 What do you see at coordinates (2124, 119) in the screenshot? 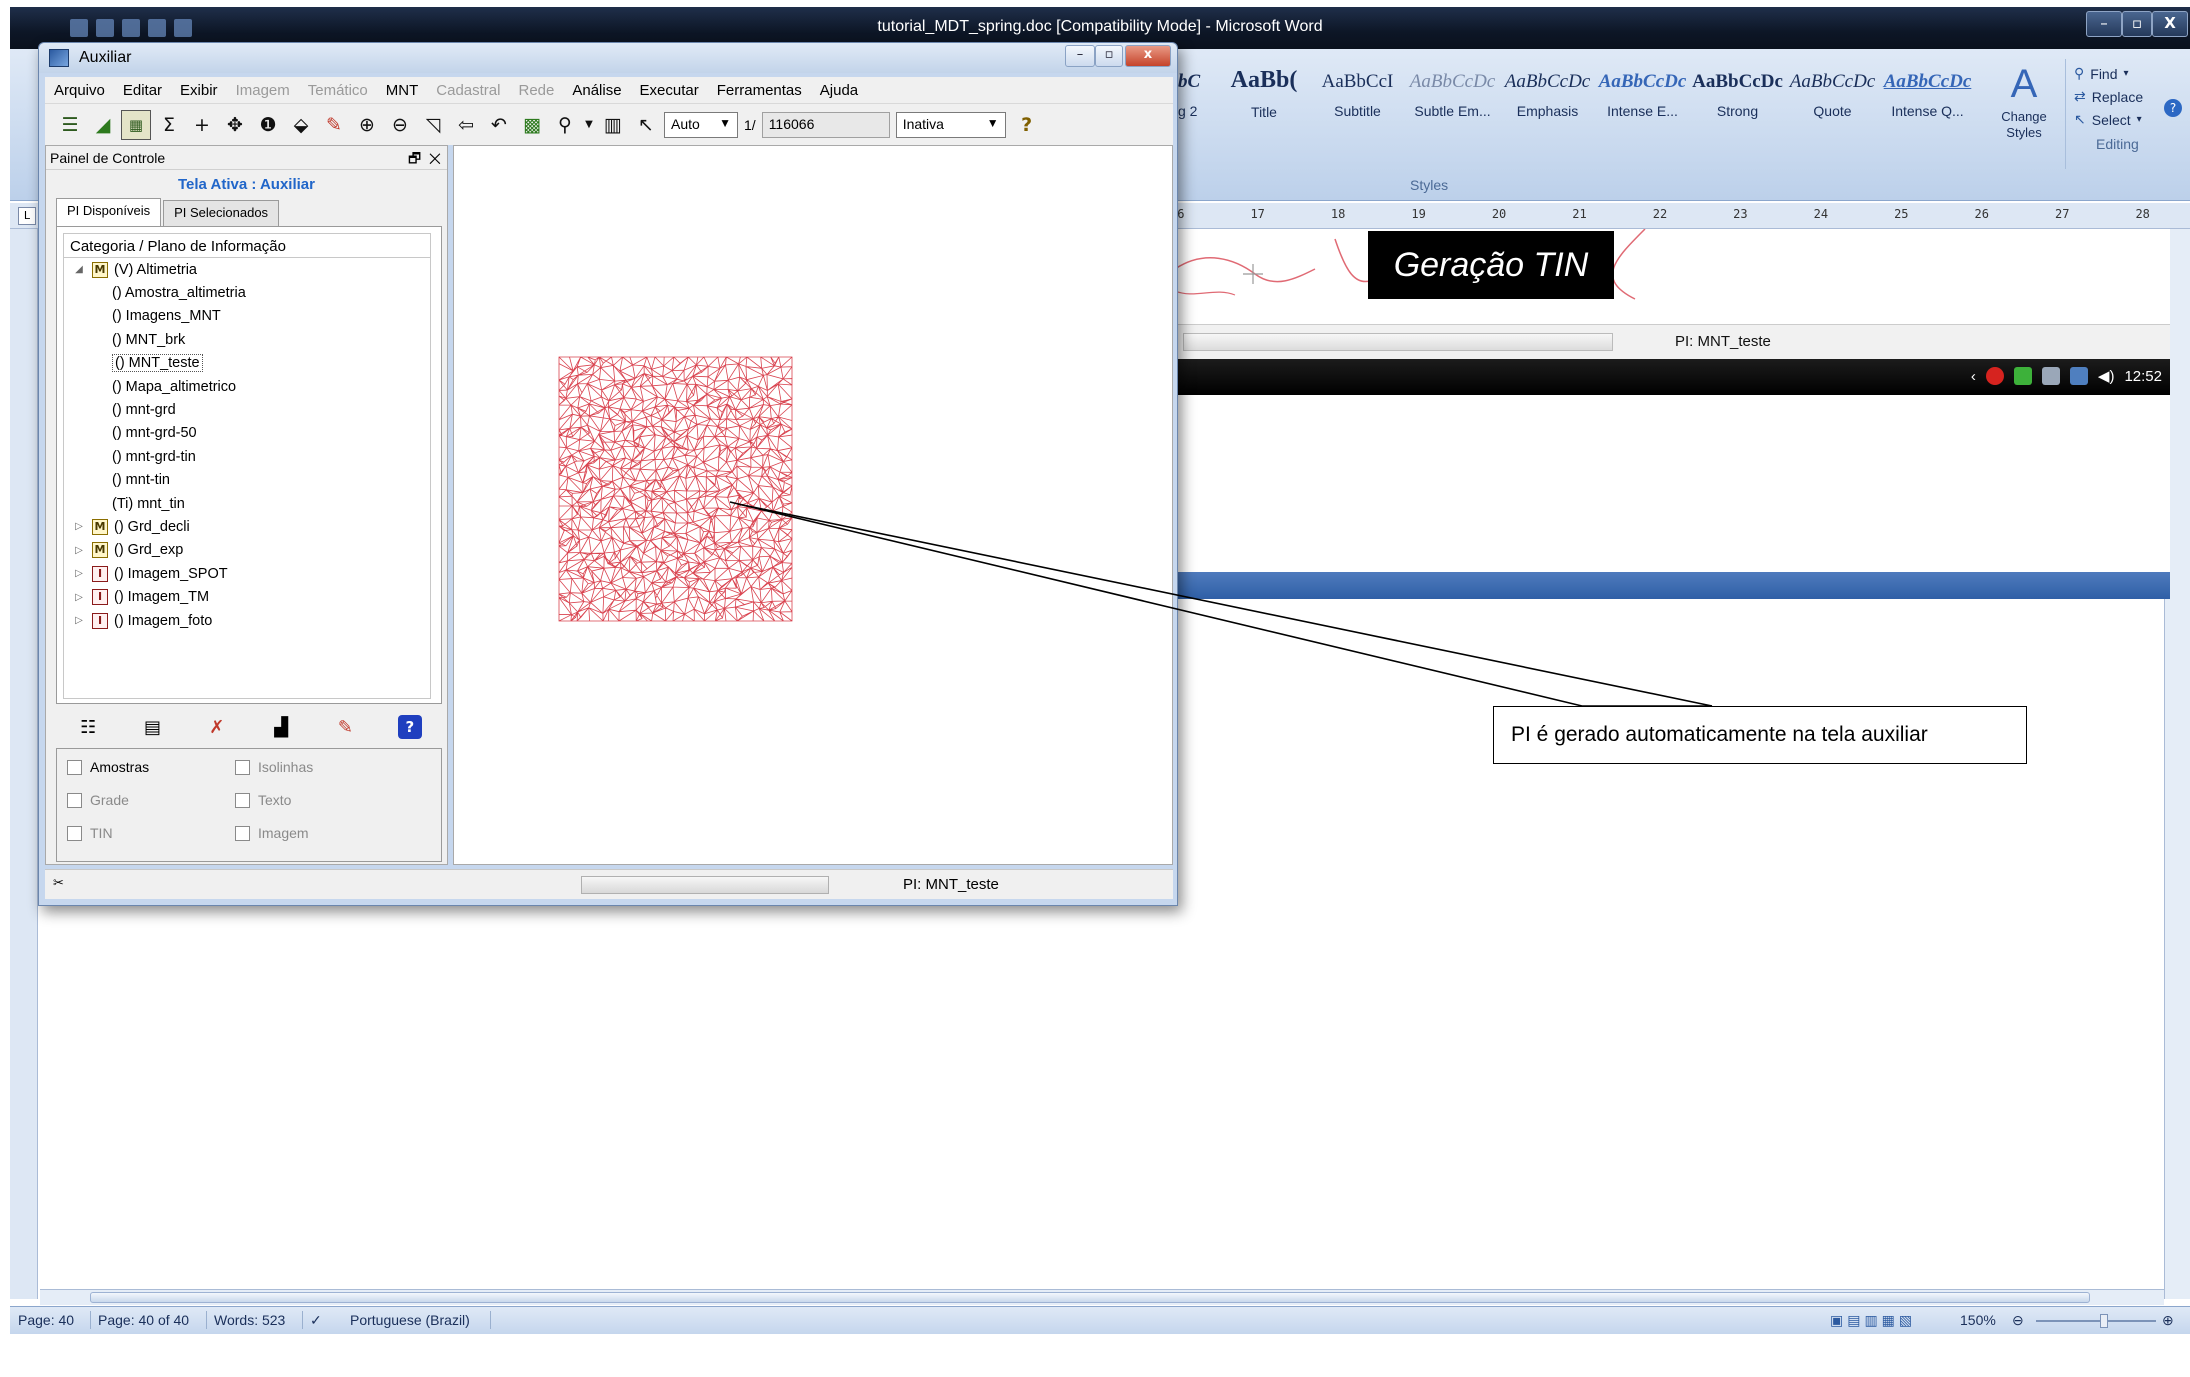
I see `select-button: ↖ Select ▾` at bounding box center [2124, 119].